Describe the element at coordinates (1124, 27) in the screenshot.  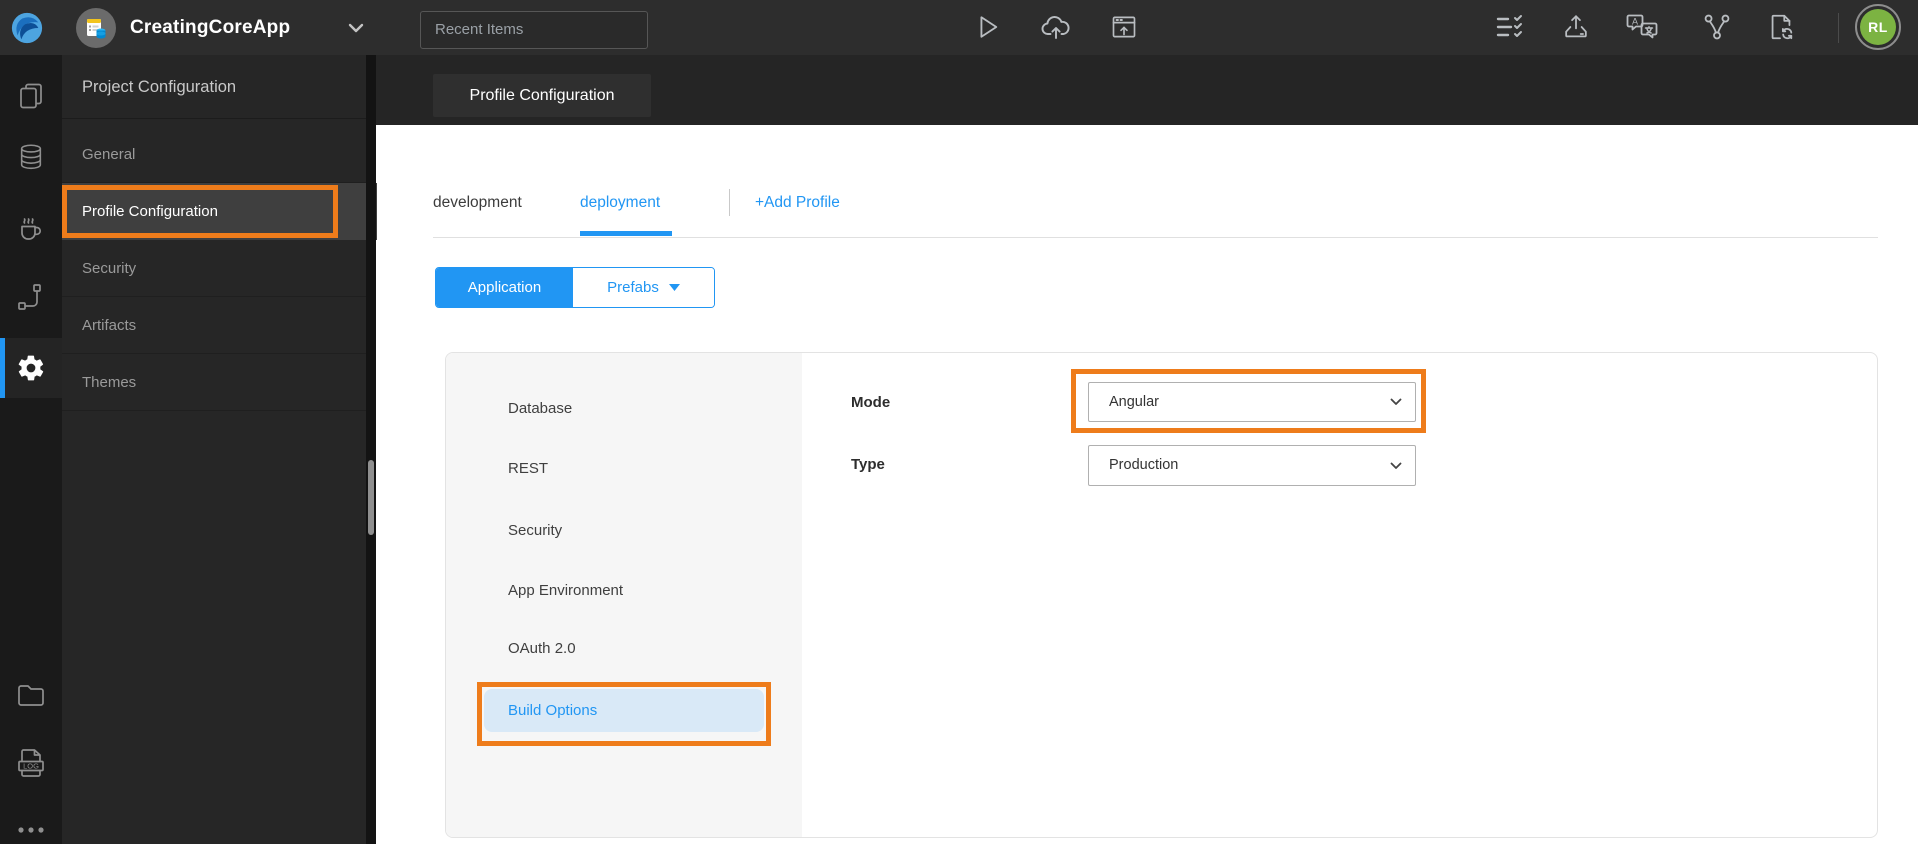
I see `preview-window-icon` at that location.